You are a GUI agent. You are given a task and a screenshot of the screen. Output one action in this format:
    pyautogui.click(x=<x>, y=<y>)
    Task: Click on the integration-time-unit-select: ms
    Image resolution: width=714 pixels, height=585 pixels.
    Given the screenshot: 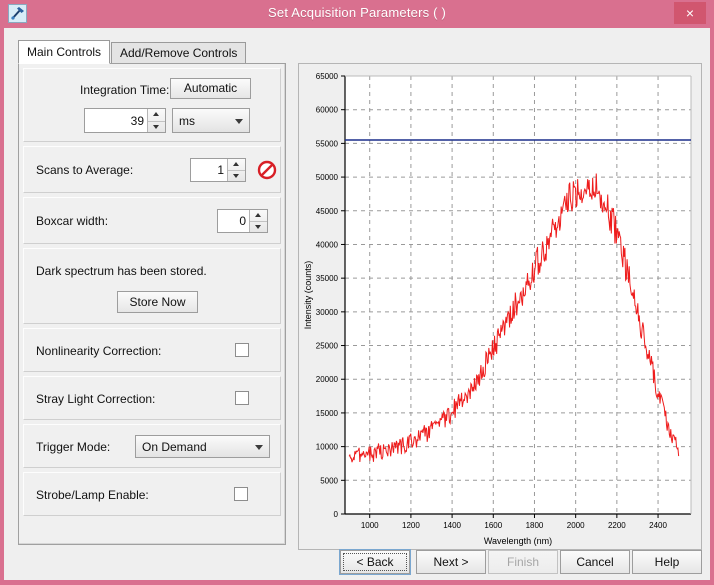 What is the action you would take?
    pyautogui.click(x=211, y=120)
    